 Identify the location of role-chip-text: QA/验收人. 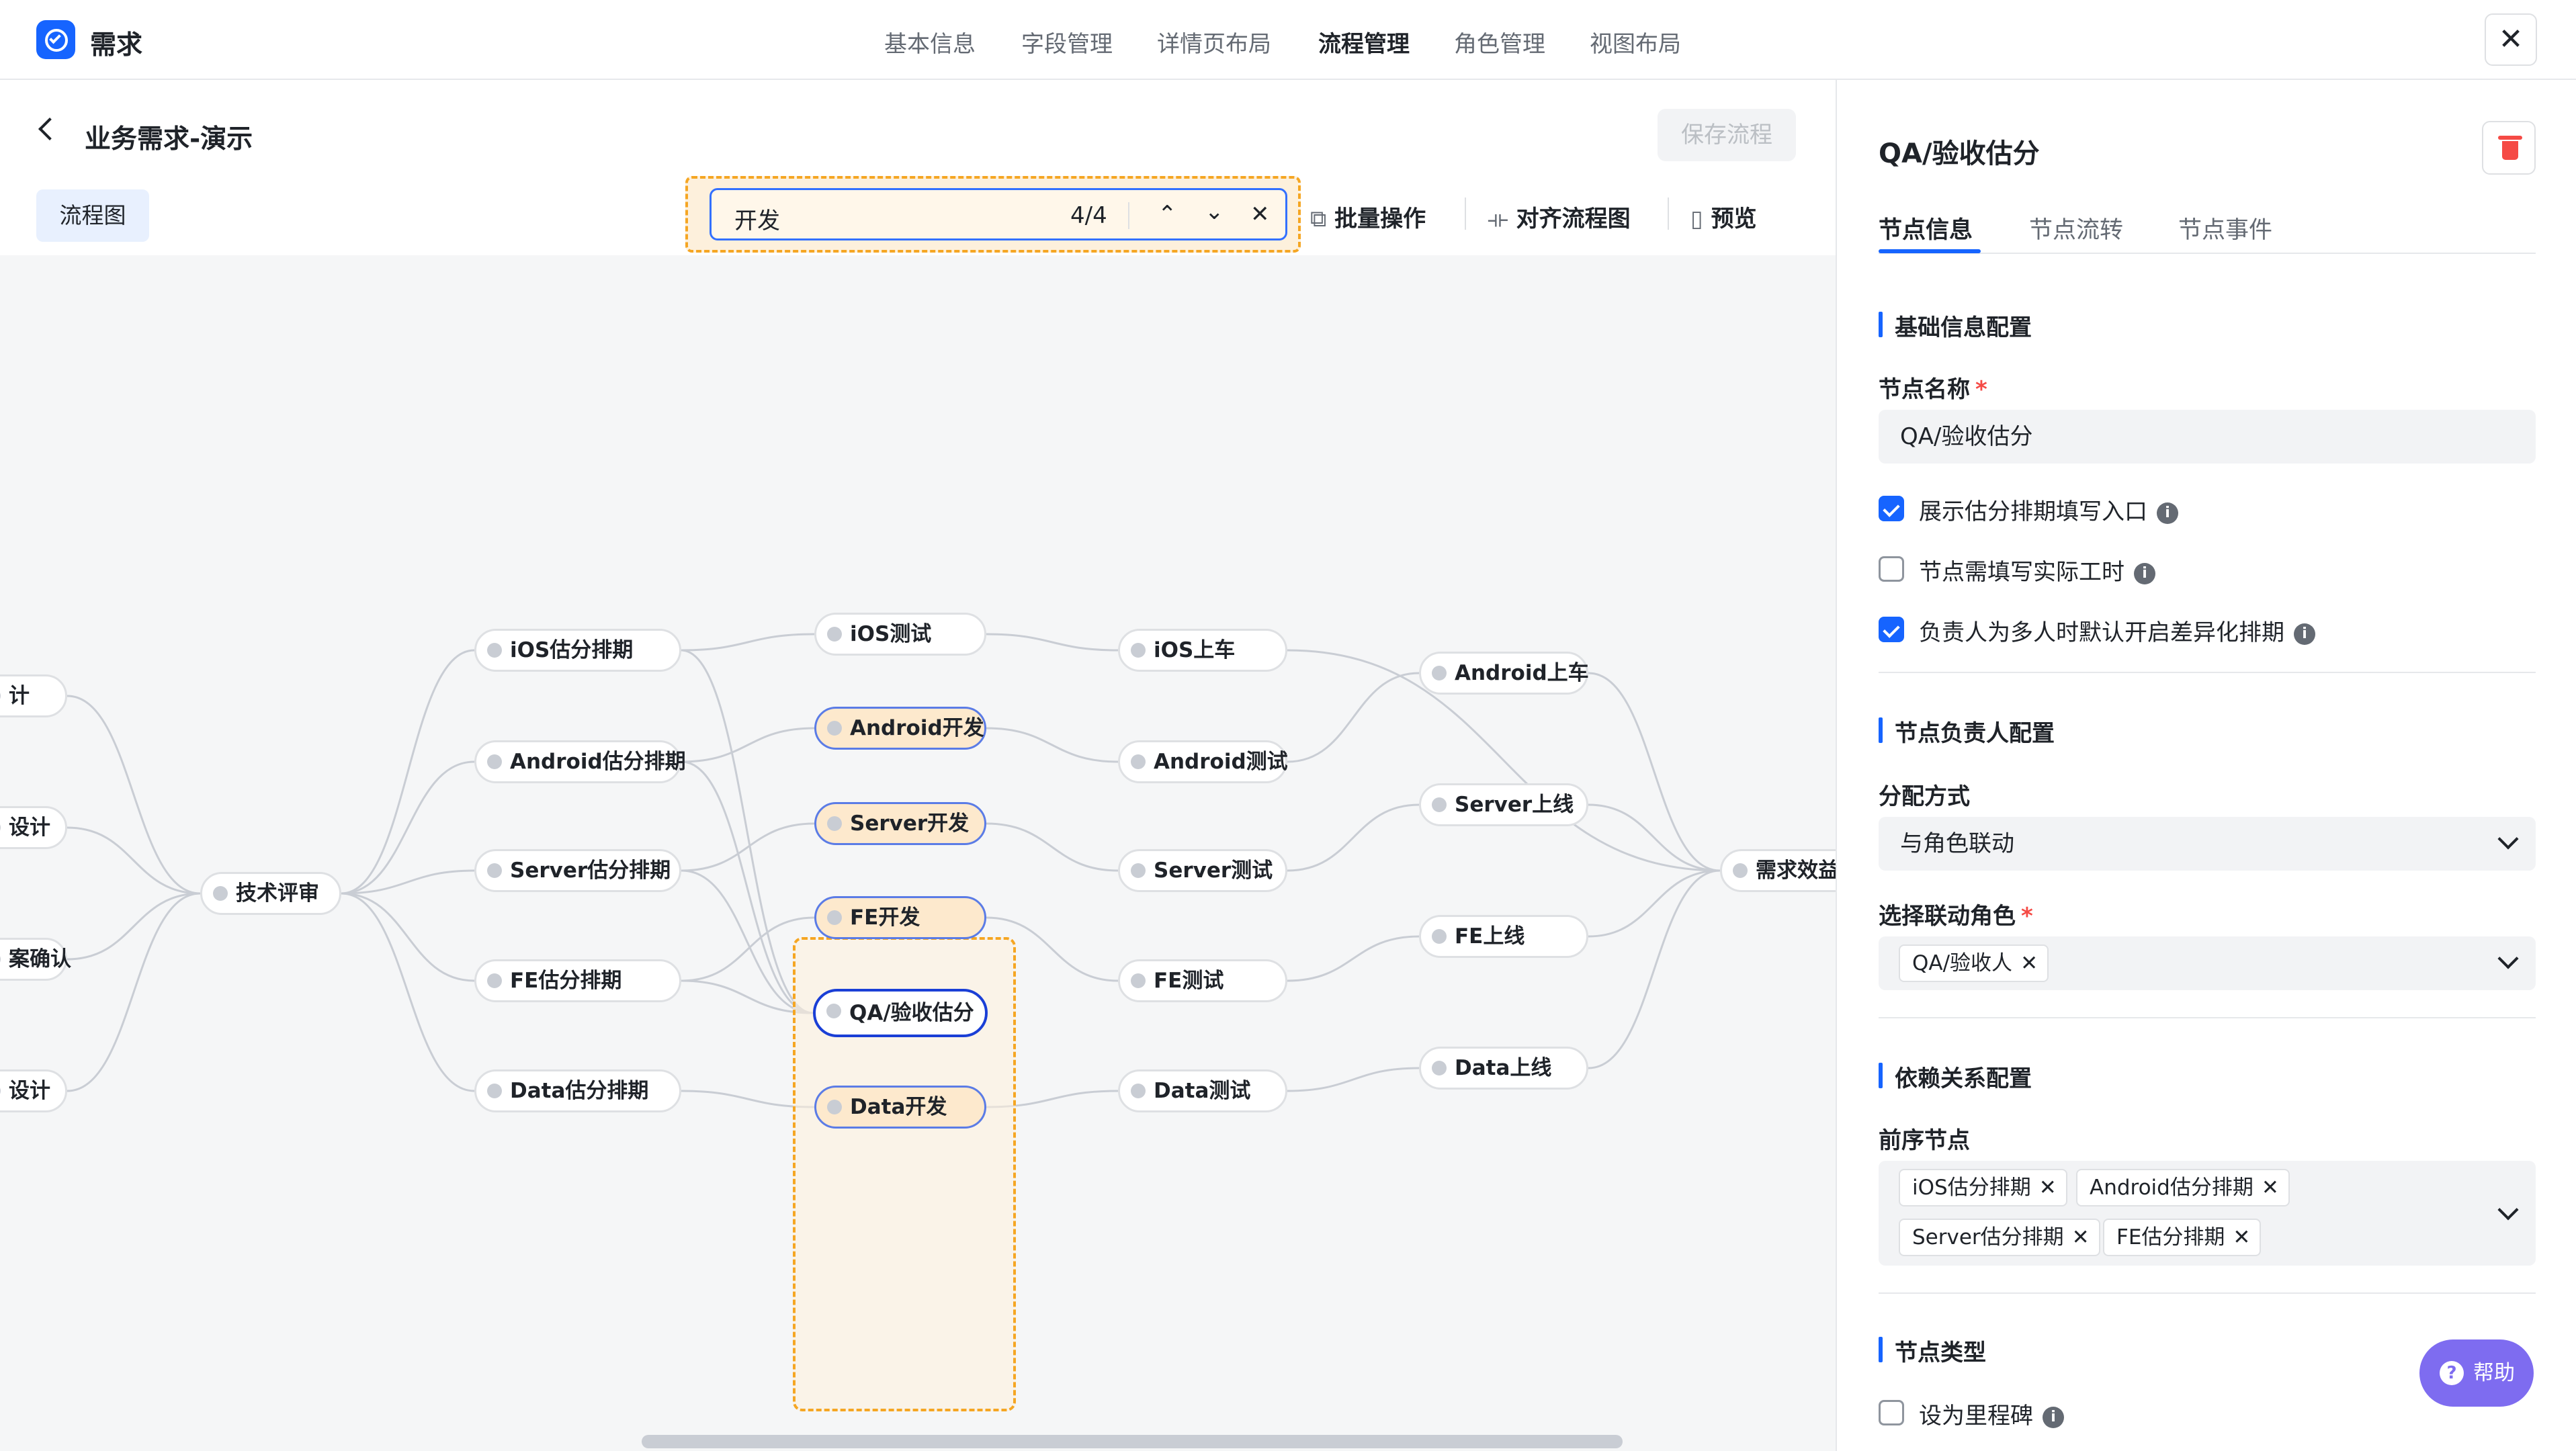
(1962, 963).